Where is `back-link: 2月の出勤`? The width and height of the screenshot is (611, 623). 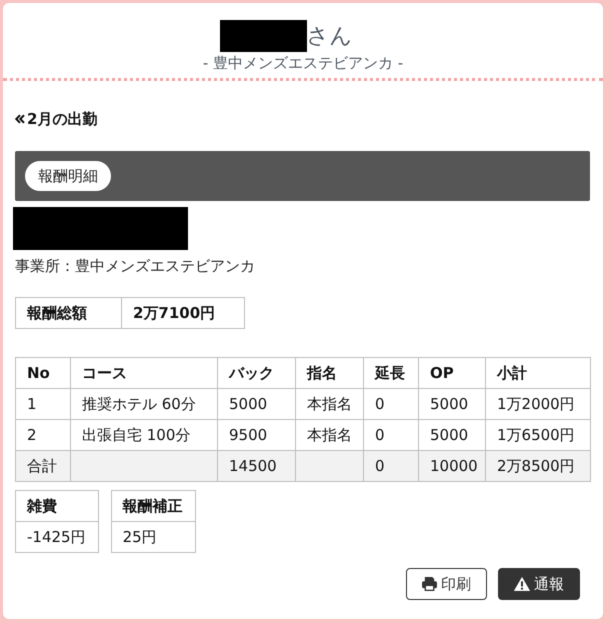
back-link: 2月の出勤 is located at coordinates (56, 119).